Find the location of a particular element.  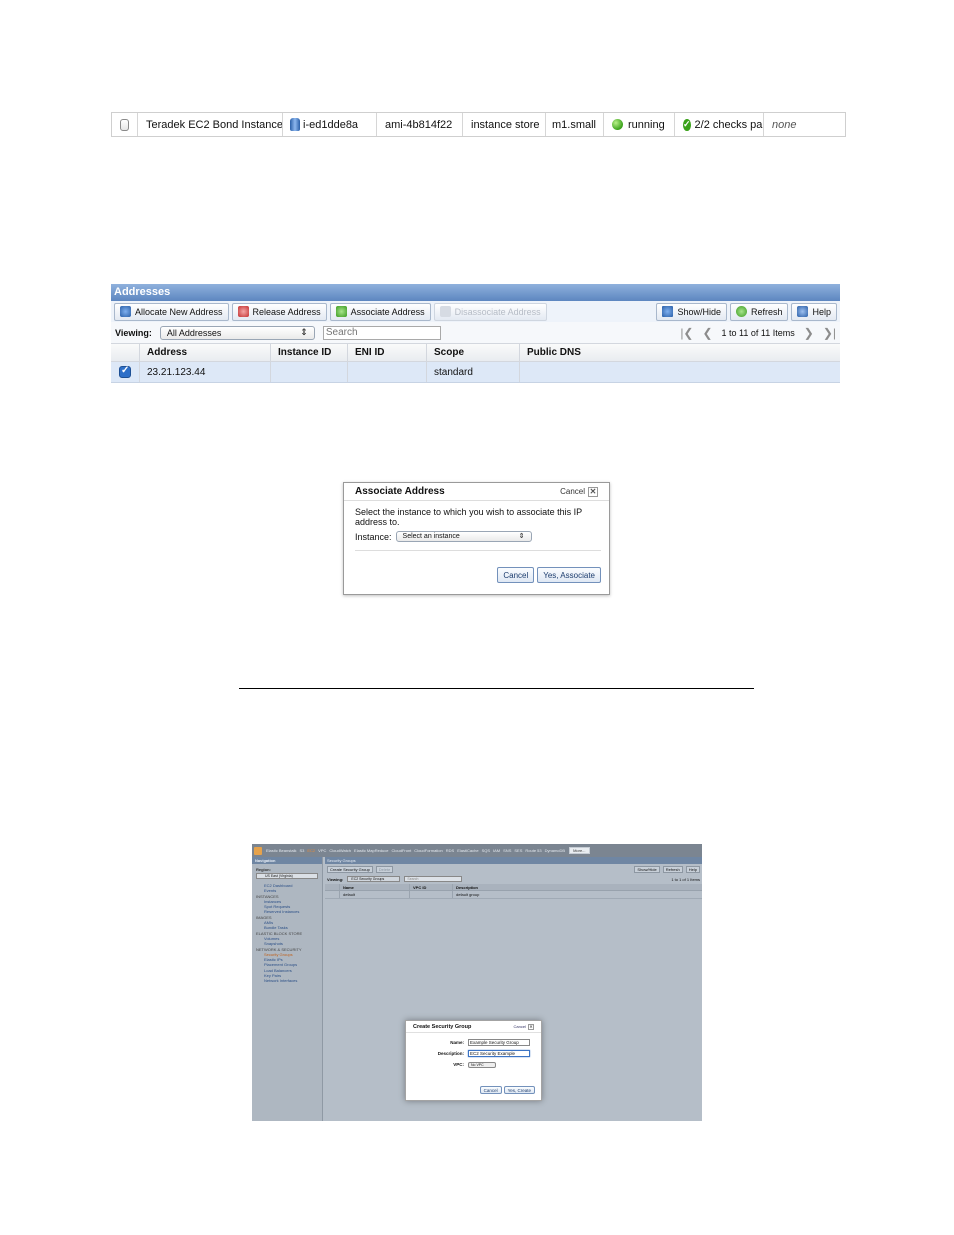

tab-elastic-beanstalk: Elastic Beanstalk is located at coordinates (281, 850).